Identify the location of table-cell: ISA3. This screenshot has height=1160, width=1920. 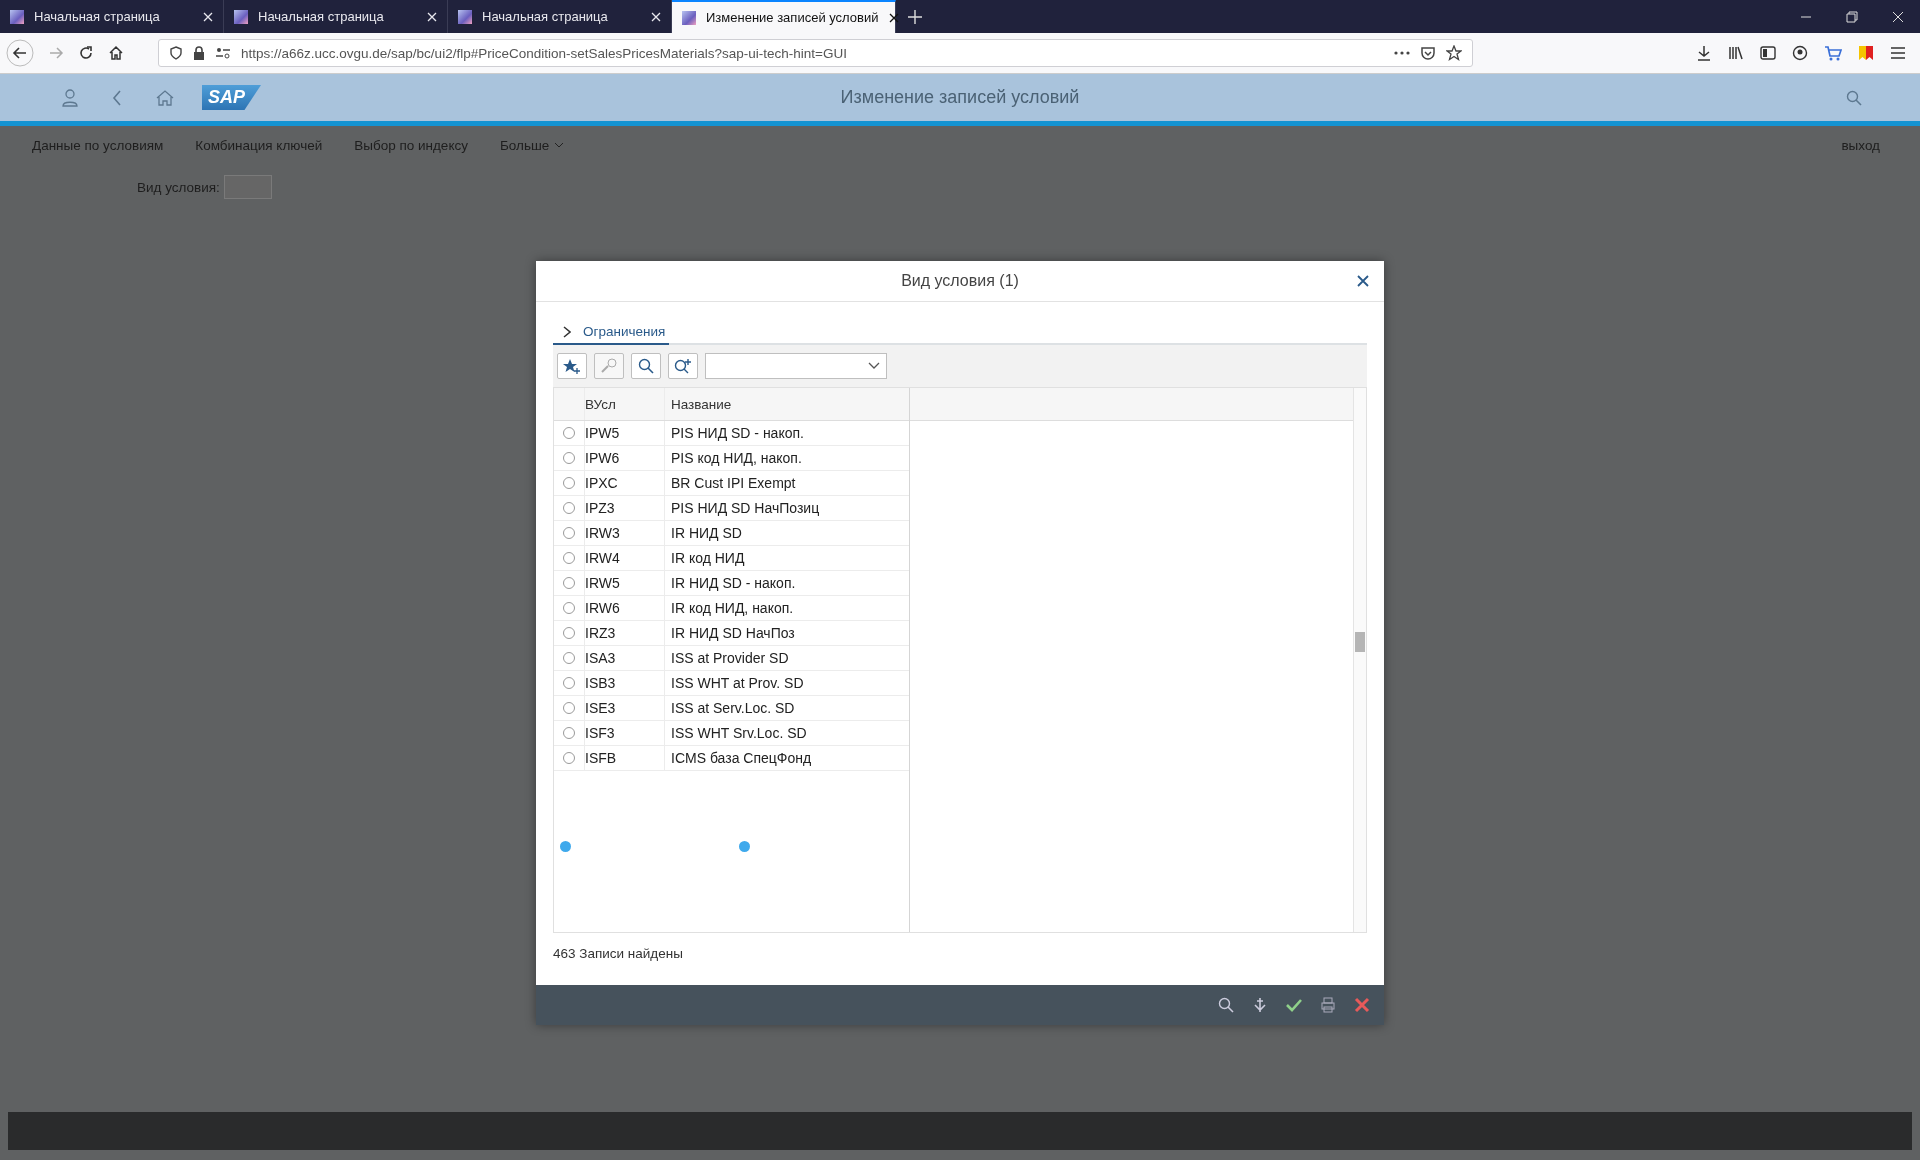
(625, 658).